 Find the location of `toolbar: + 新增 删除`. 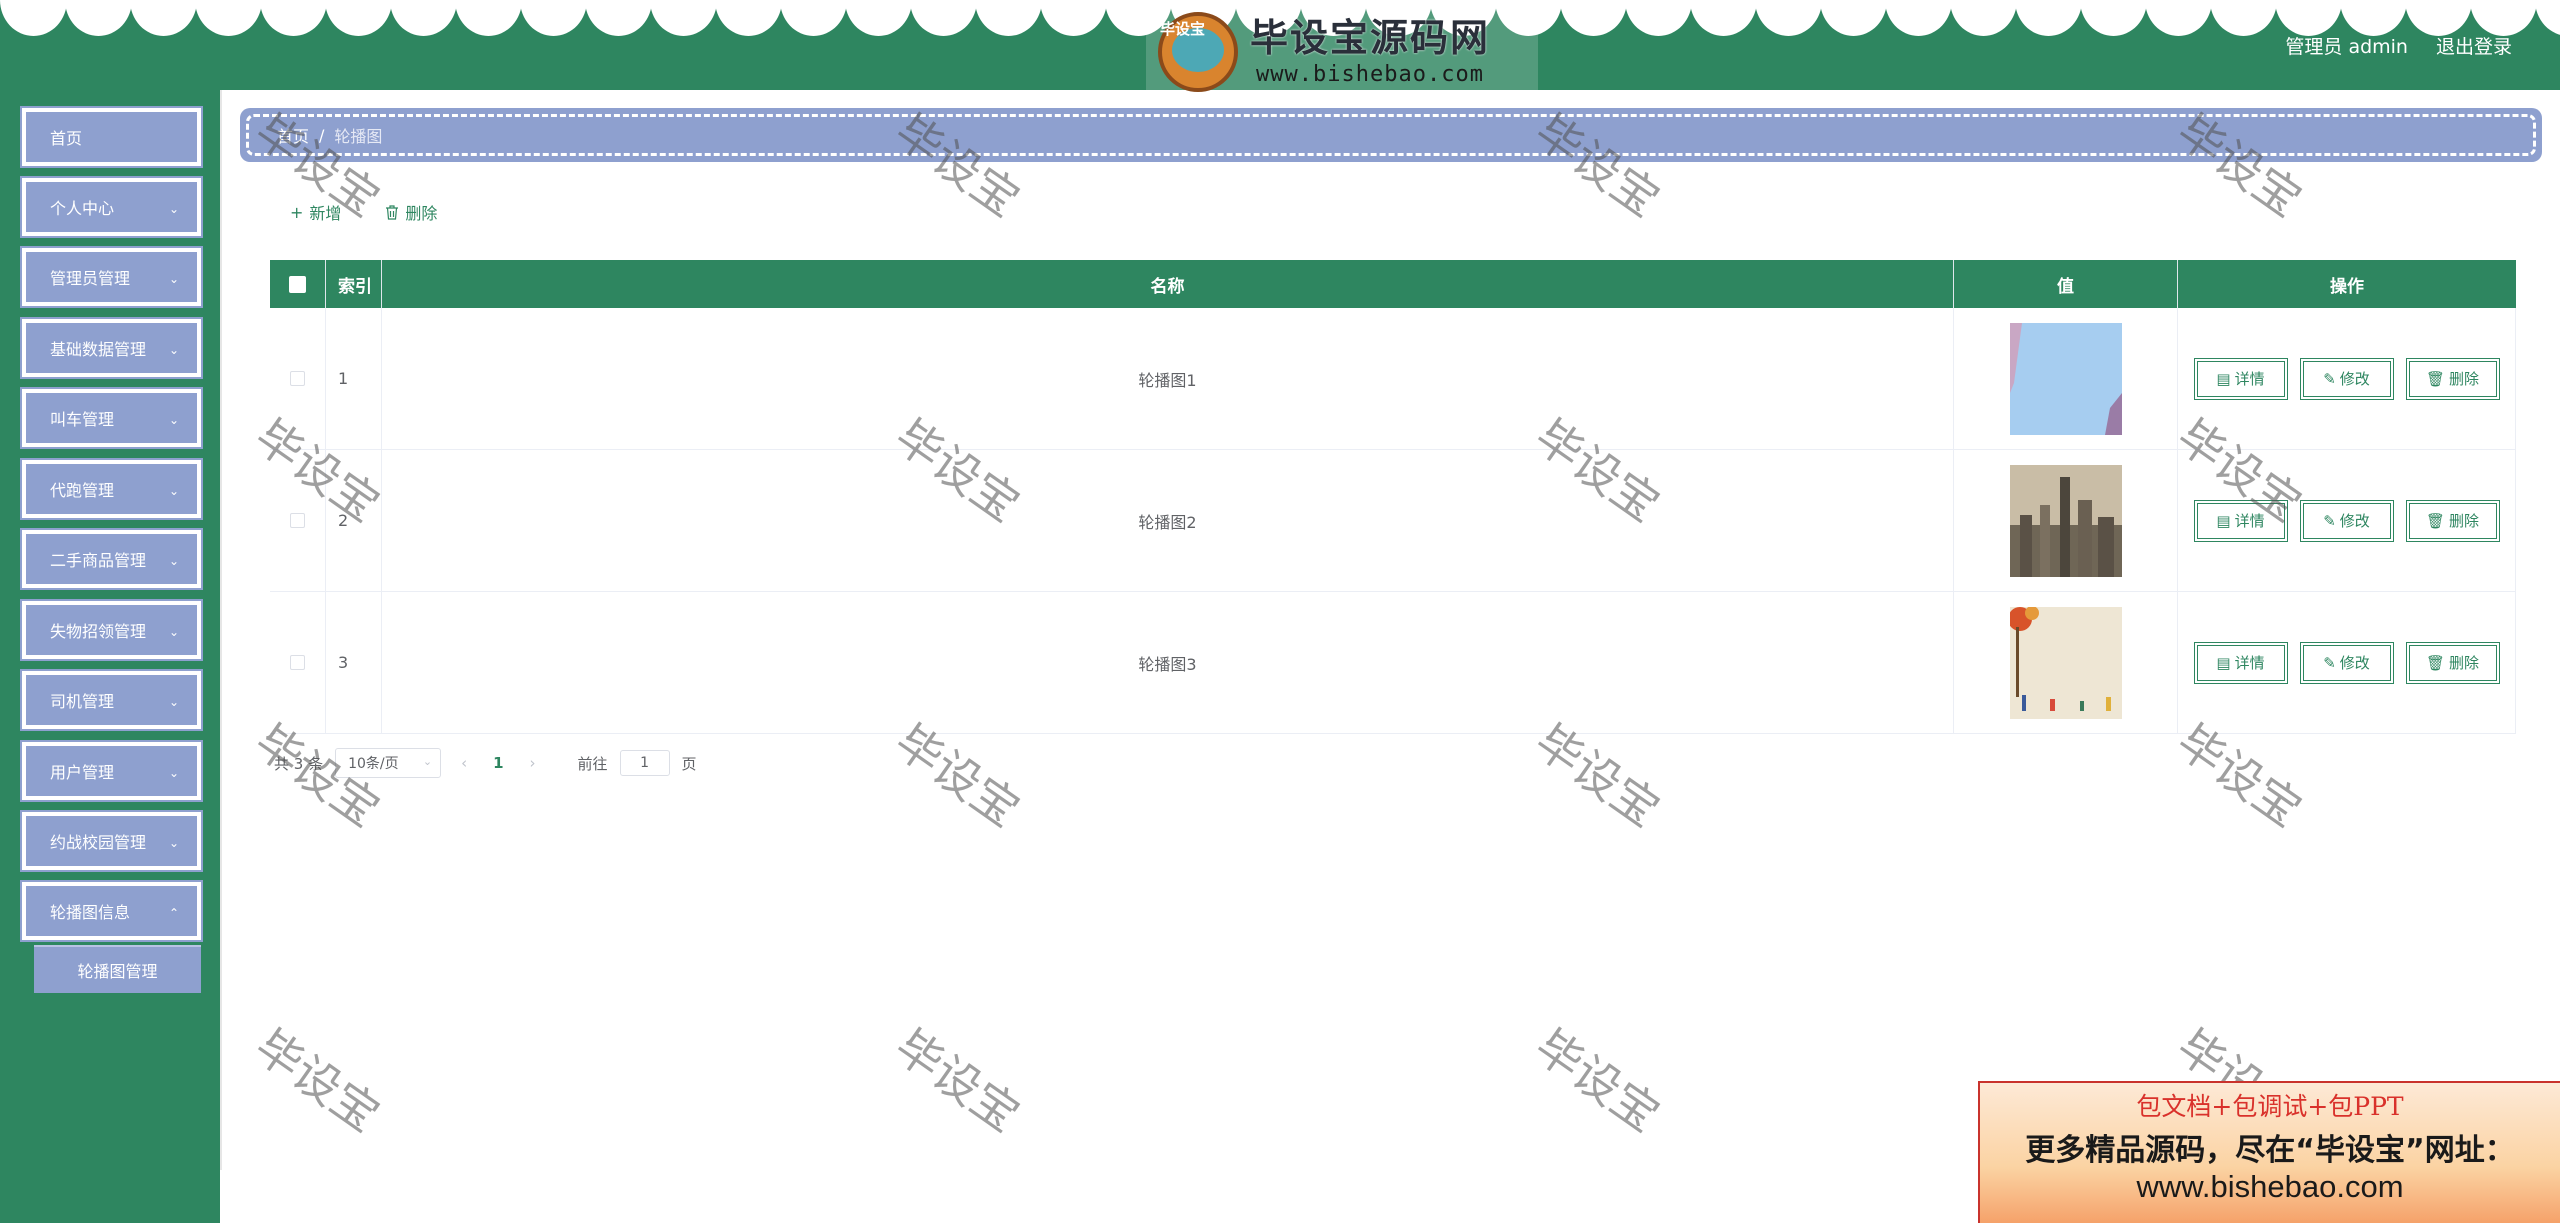

toolbar: + 新增 删除 is located at coordinates (363, 212).